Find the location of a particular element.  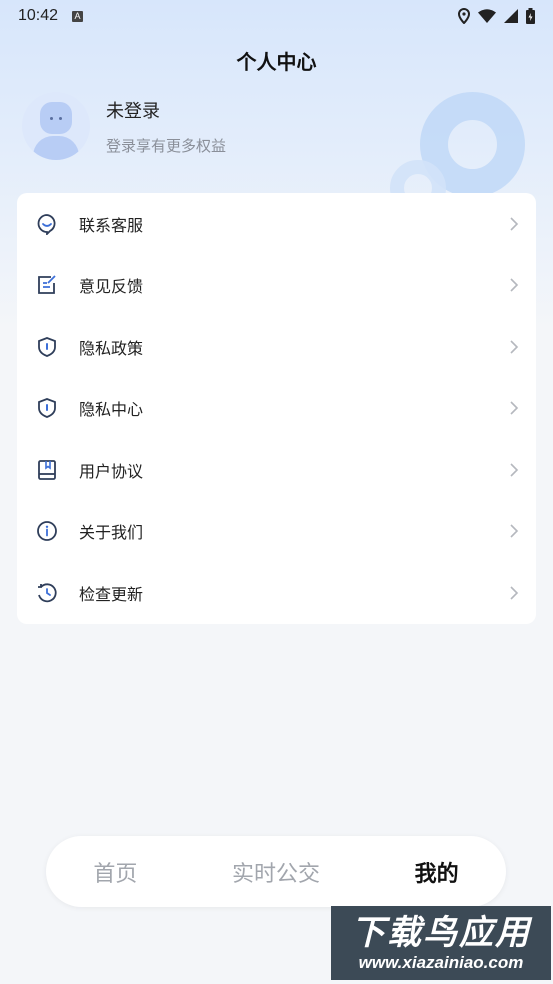

page-title: 个人中心 is located at coordinates (276, 62).